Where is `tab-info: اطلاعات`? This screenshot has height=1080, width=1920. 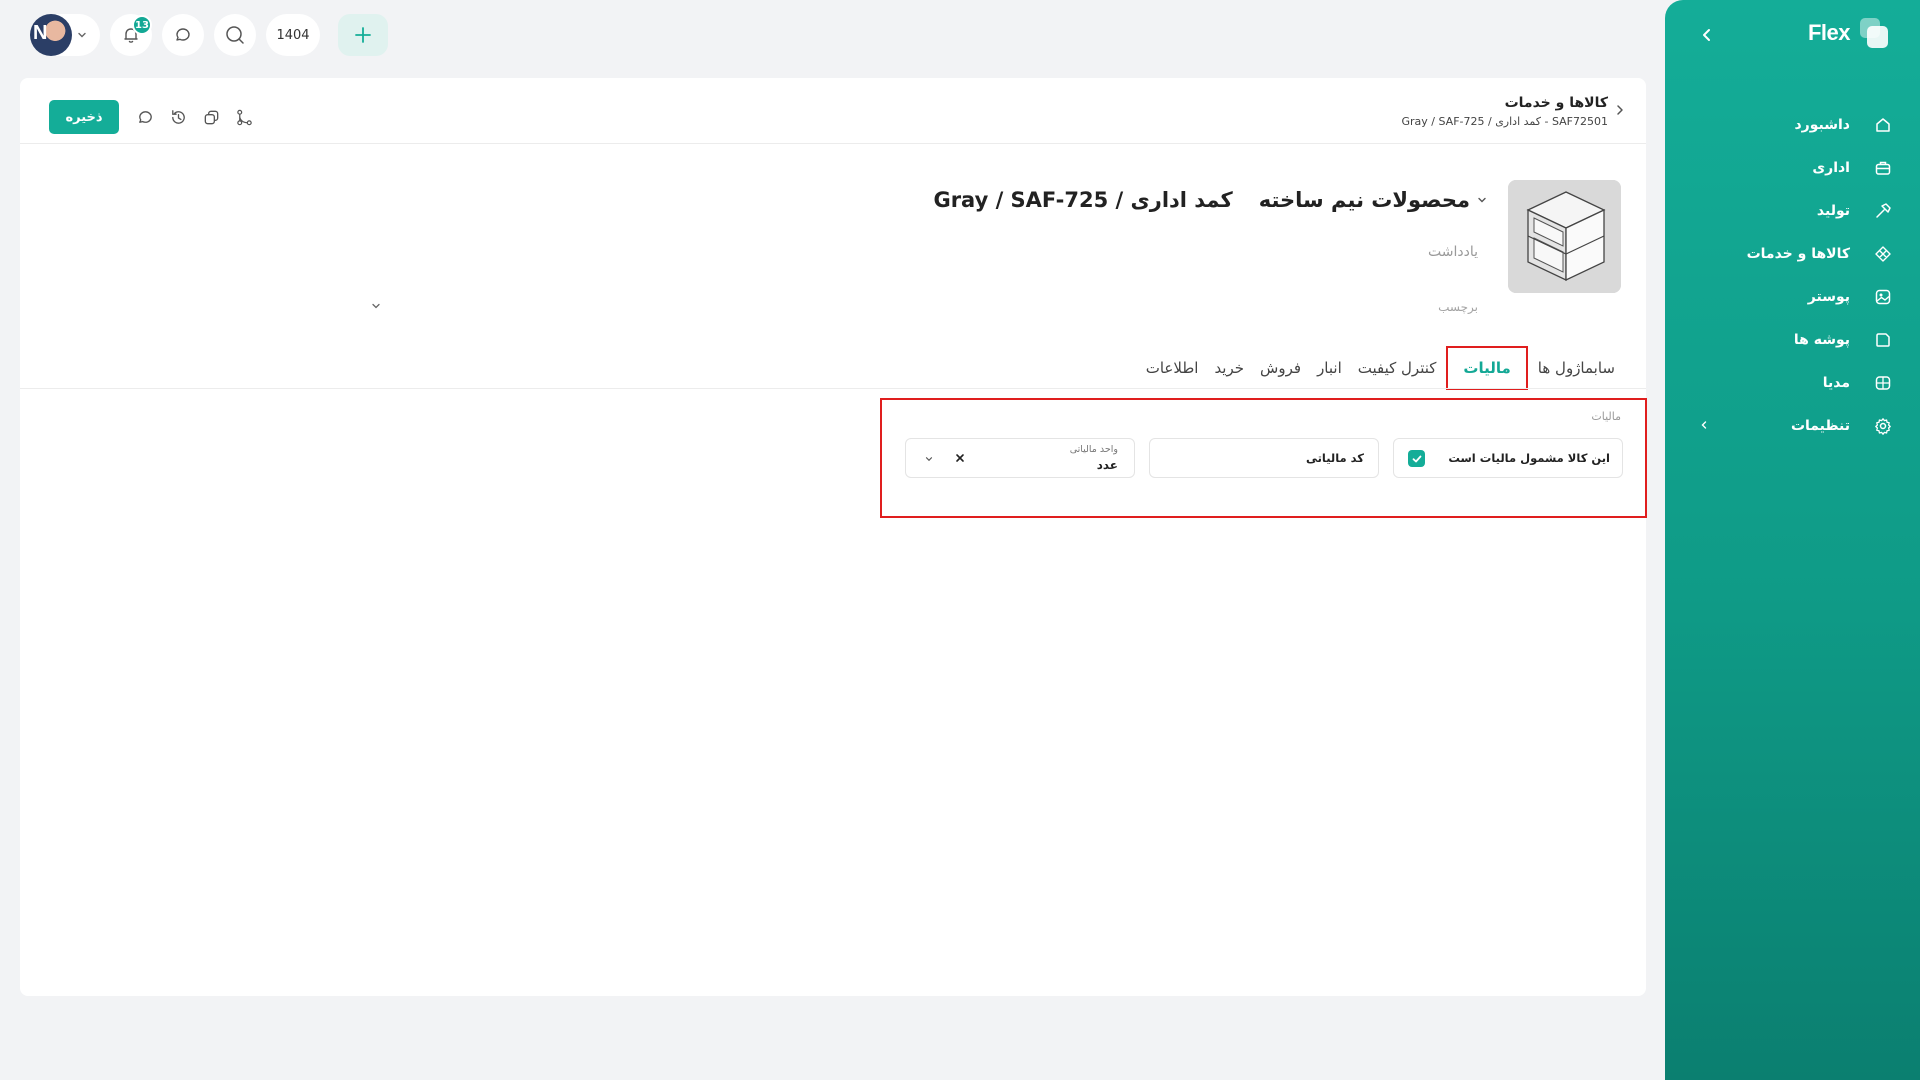
tab-info: اطلاعات is located at coordinates (1172, 368).